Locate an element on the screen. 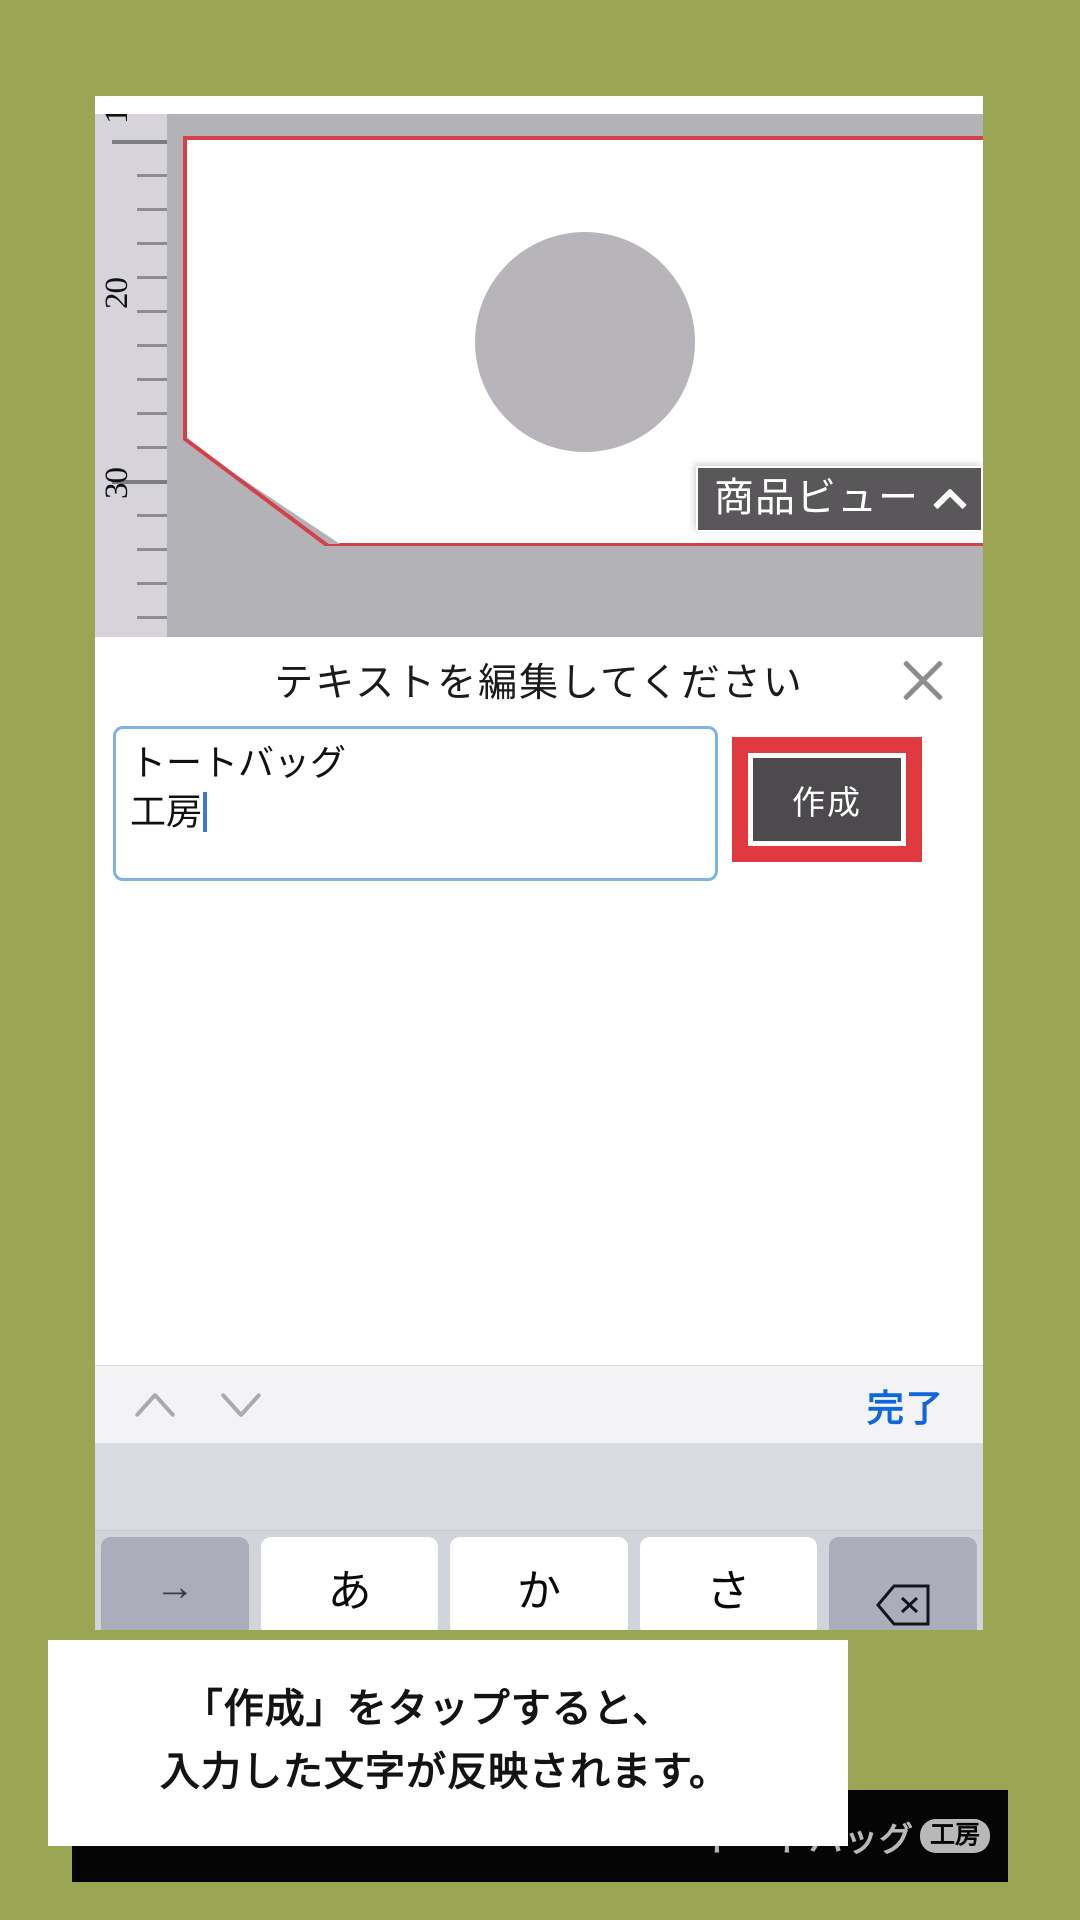  key-sa: さ is located at coordinates (728, 1583).